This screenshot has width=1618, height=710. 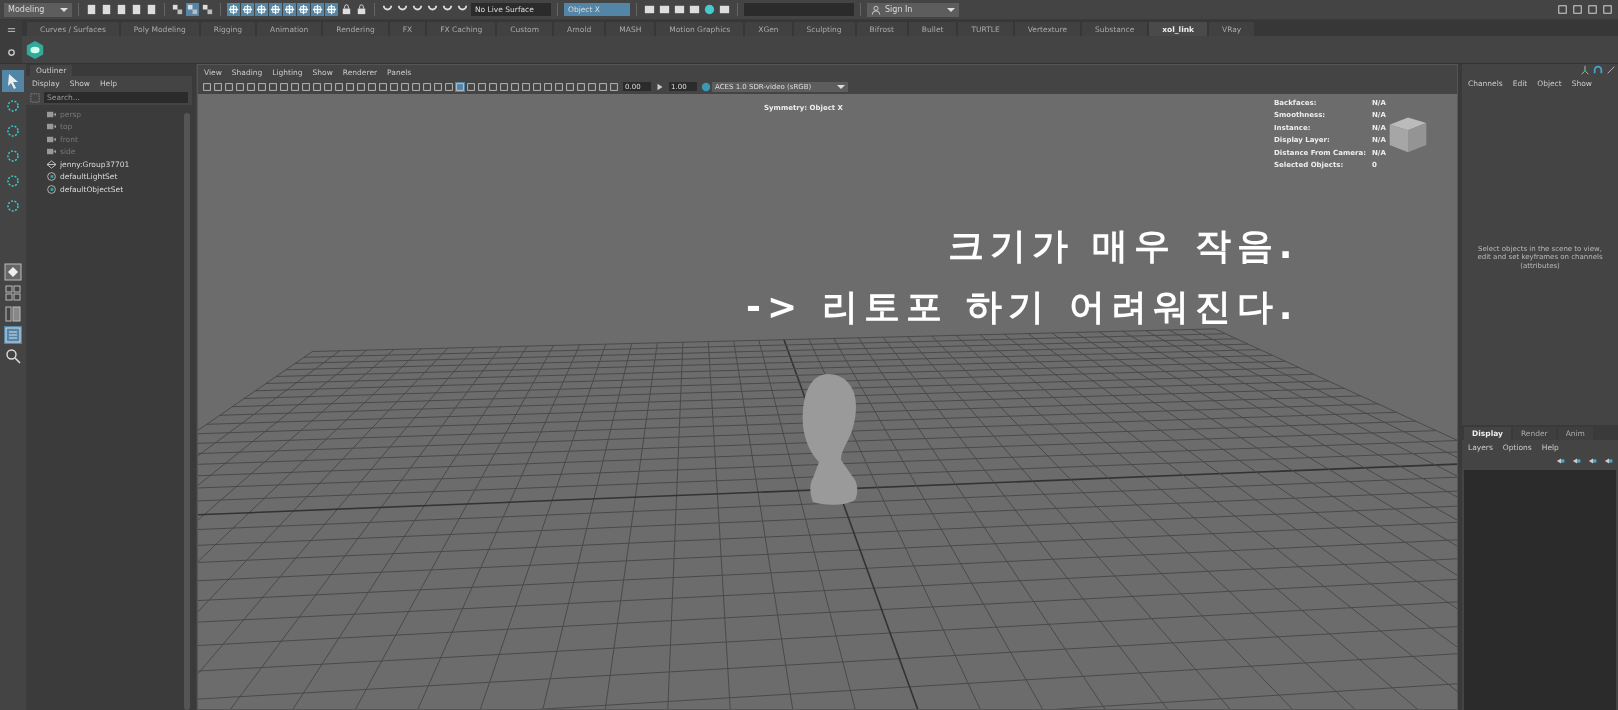 What do you see at coordinates (799, 9) in the screenshot?
I see `command-field` at bounding box center [799, 9].